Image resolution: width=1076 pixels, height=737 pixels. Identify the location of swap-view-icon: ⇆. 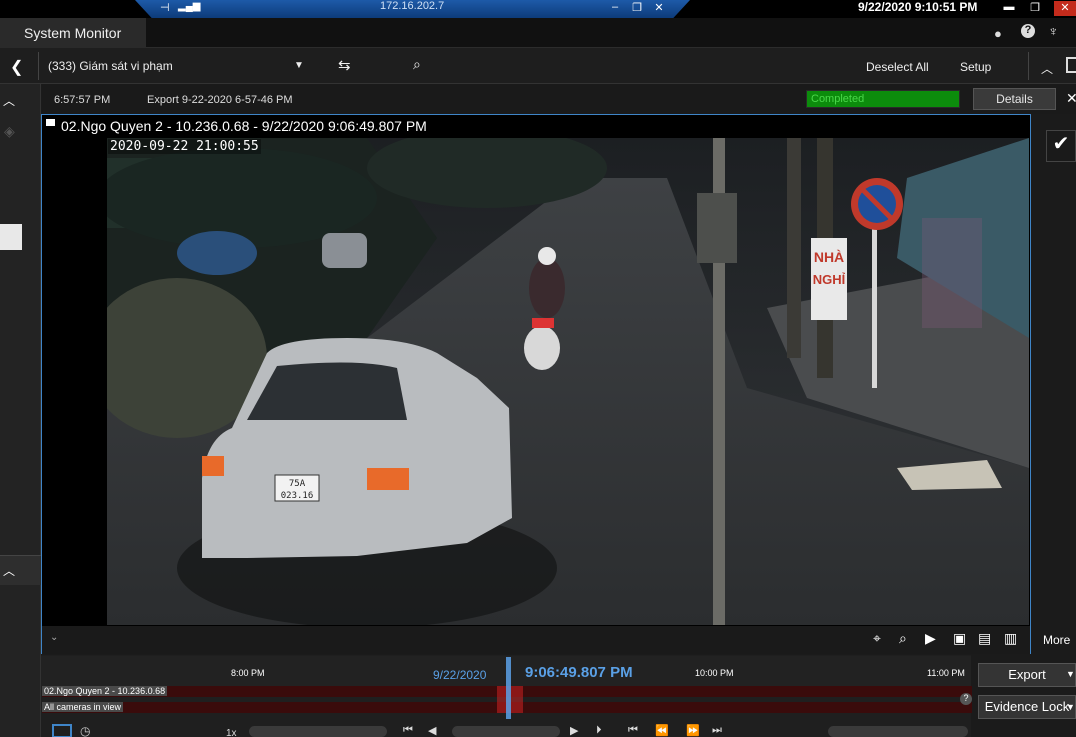
(344, 65).